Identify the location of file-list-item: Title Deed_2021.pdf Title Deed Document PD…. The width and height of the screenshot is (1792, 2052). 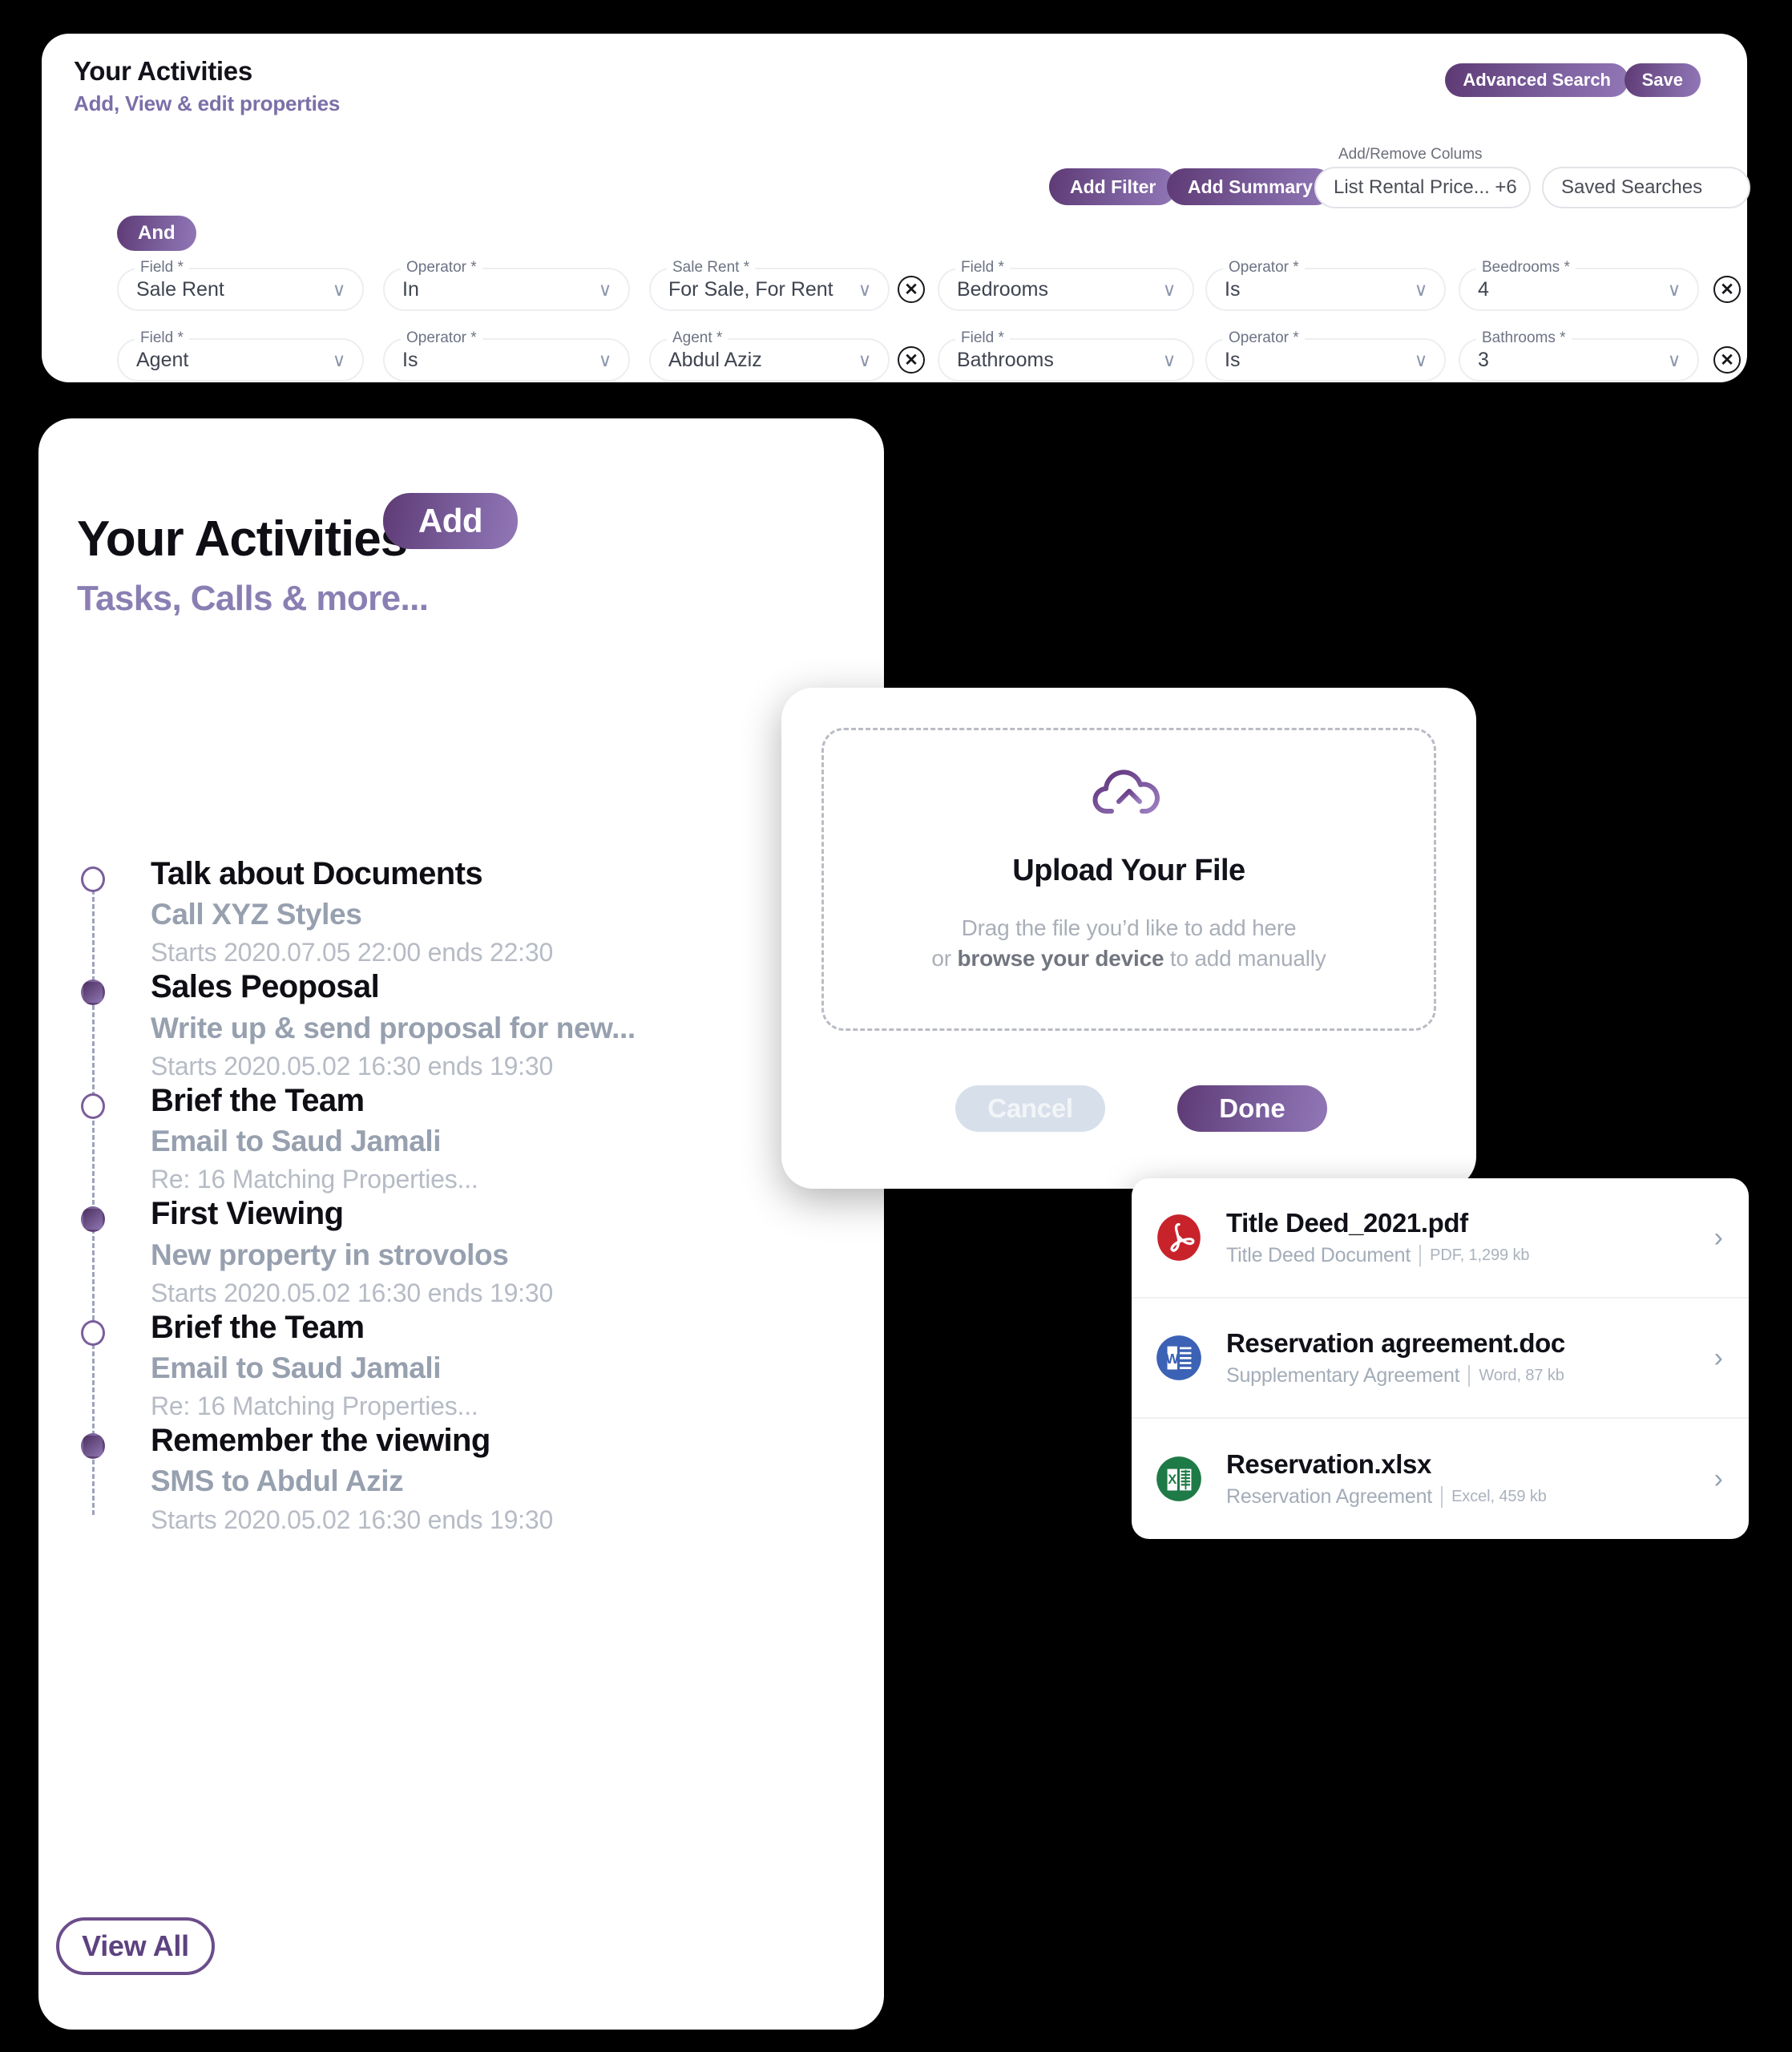
(1440, 1238).